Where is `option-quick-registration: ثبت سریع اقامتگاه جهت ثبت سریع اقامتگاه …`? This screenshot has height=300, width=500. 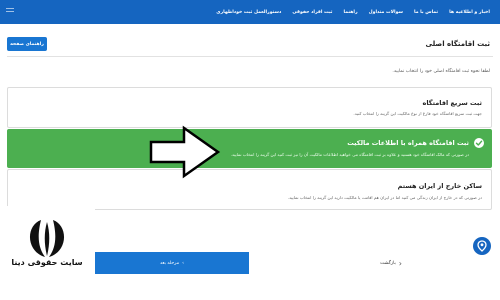 option-quick-registration: ثبت سریع اقامتگاه جهت ثبت سریع اقامتگاه … is located at coordinates (249, 107).